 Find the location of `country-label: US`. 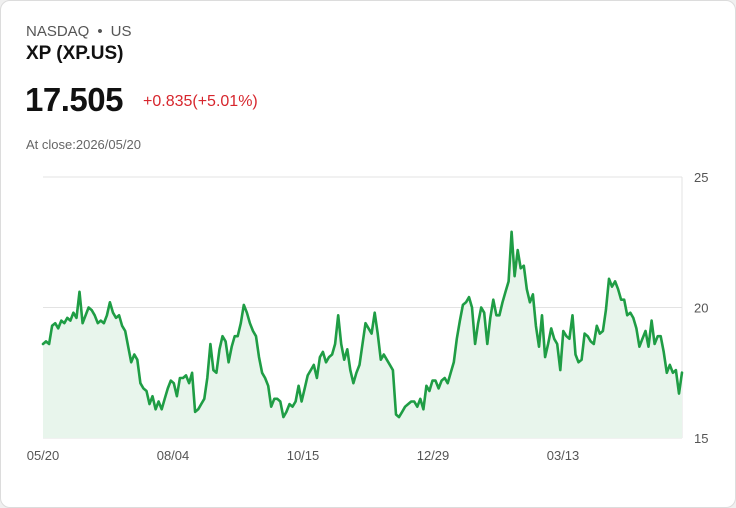

country-label: US is located at coordinates (121, 31).